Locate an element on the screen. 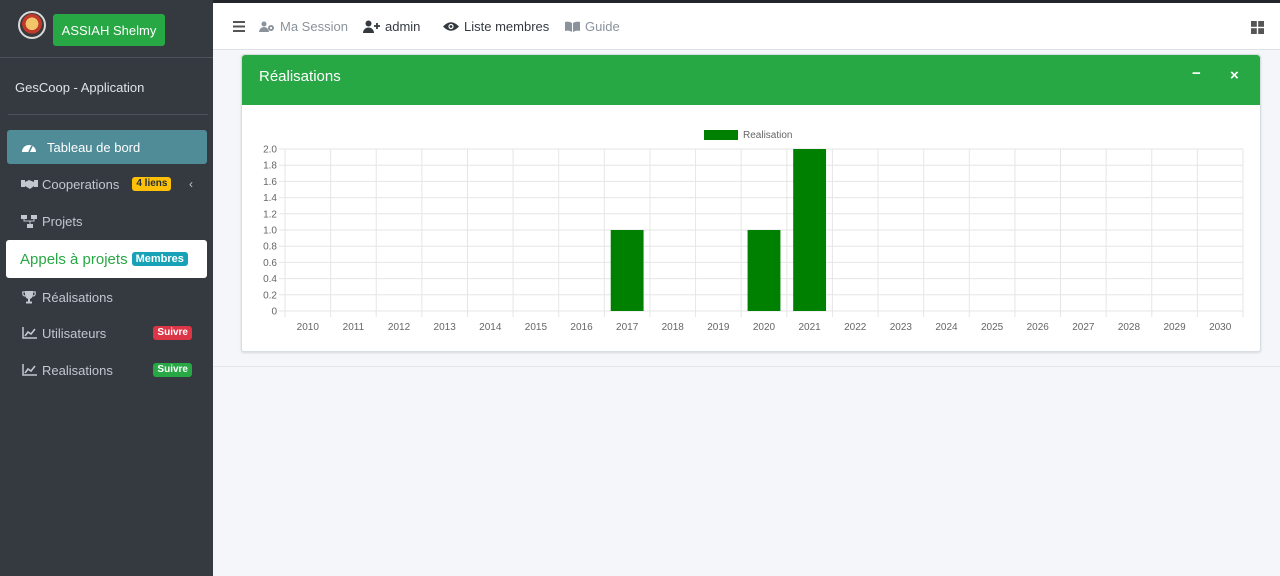  sidebar-brand: ASSIAH Shelmy is located at coordinates (106, 29).